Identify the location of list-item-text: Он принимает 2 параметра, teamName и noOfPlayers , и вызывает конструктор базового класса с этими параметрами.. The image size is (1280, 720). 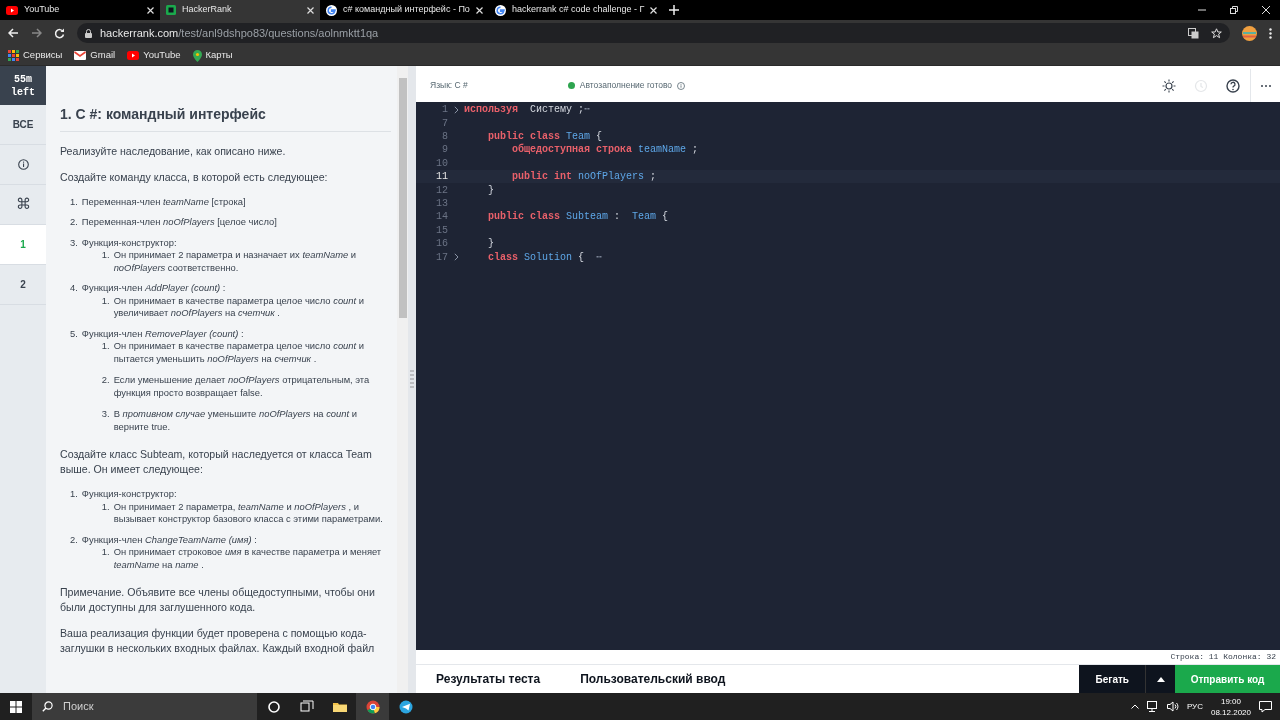
(248, 513).